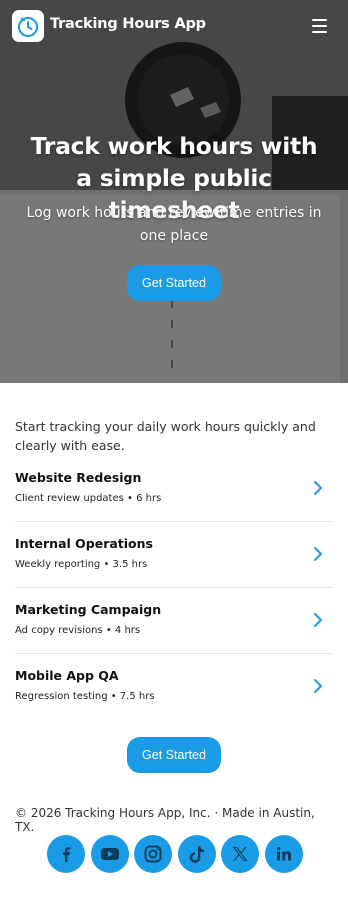 The width and height of the screenshot is (348, 902). I want to click on facebook-icon, so click(66, 854).